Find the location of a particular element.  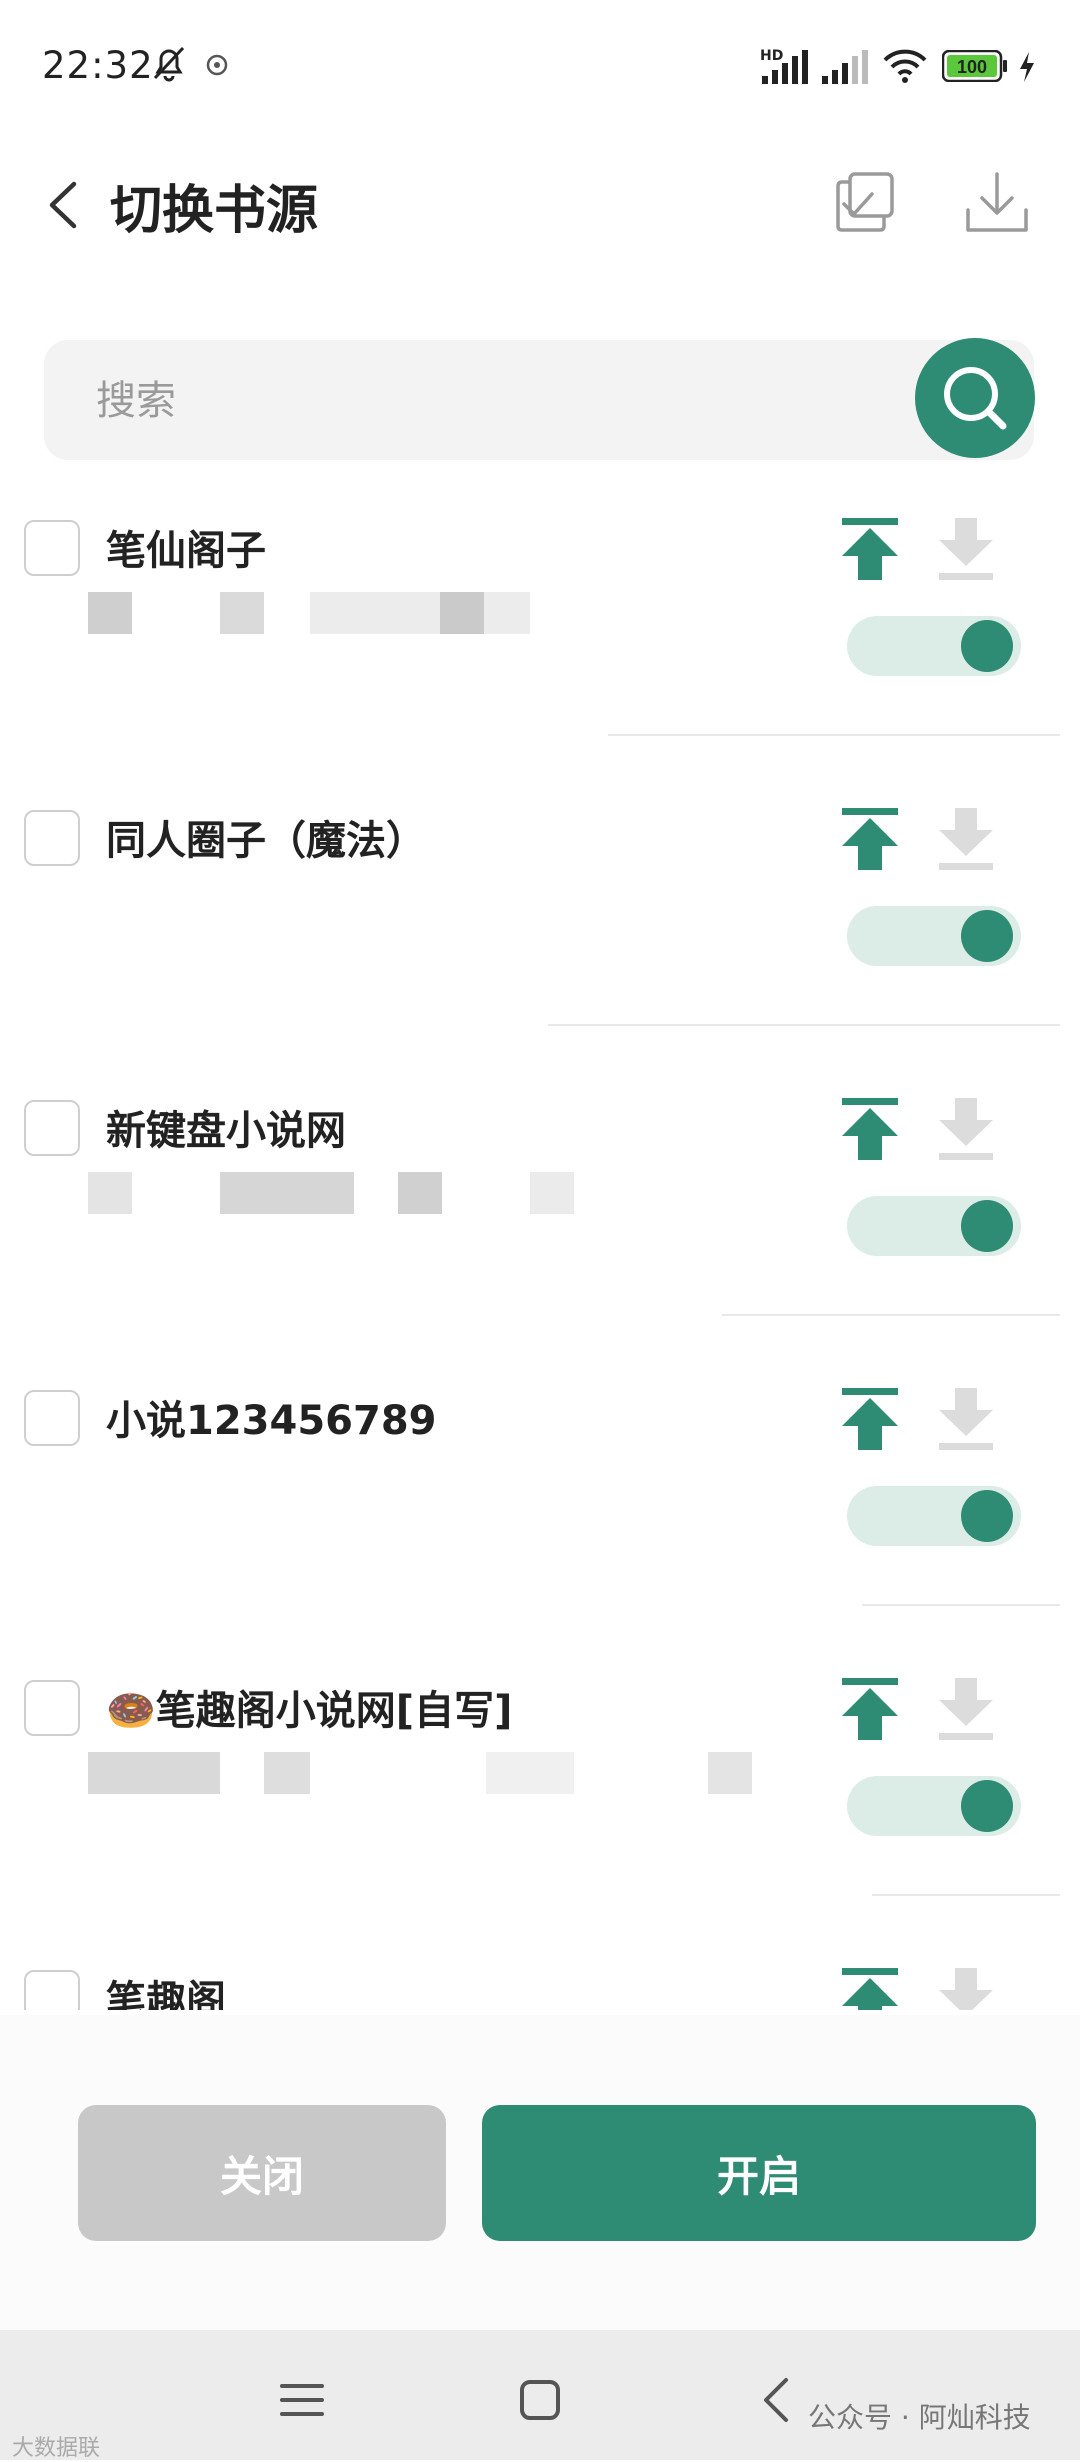

action-footer: 关闭 开启 is located at coordinates (540, 2172).